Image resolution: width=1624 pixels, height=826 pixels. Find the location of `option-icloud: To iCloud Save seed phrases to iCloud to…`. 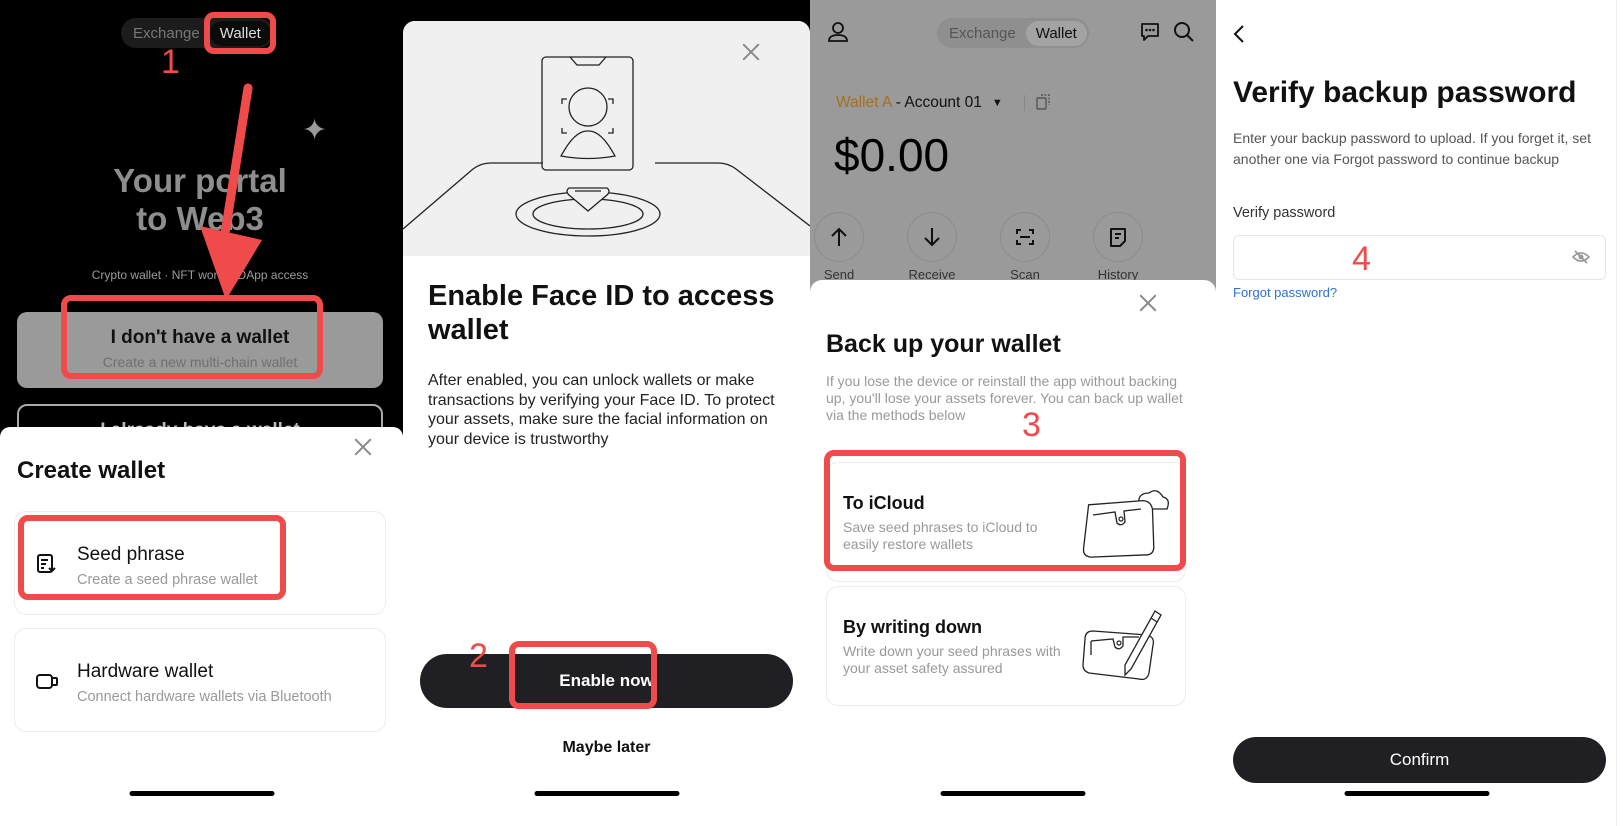

option-icloud: To iCloud Save seed phrases to iCloud to… is located at coordinates (1006, 522).